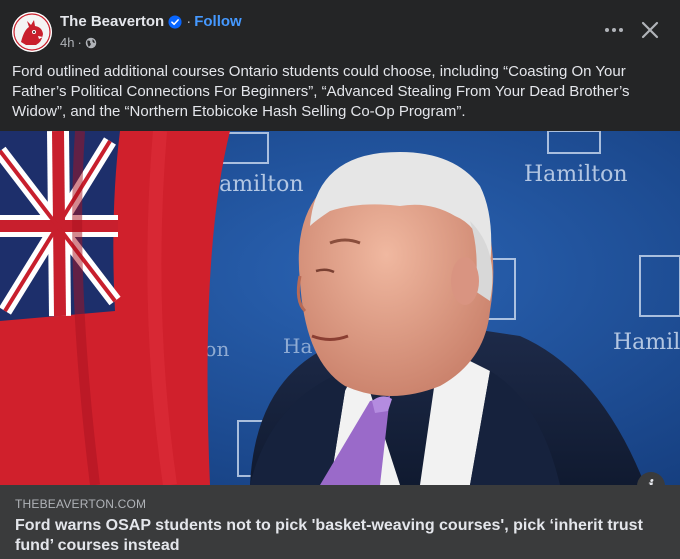 Image resolution: width=680 pixels, height=559 pixels. Describe the element at coordinates (112, 22) in the screenshot. I see `page-name: The Beaverton` at that location.